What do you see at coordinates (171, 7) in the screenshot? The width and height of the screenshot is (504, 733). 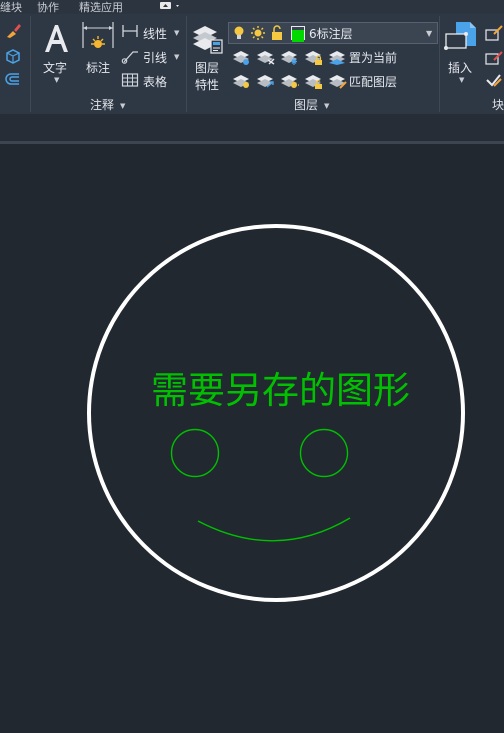 I see `workspace-toggle-icon` at bounding box center [171, 7].